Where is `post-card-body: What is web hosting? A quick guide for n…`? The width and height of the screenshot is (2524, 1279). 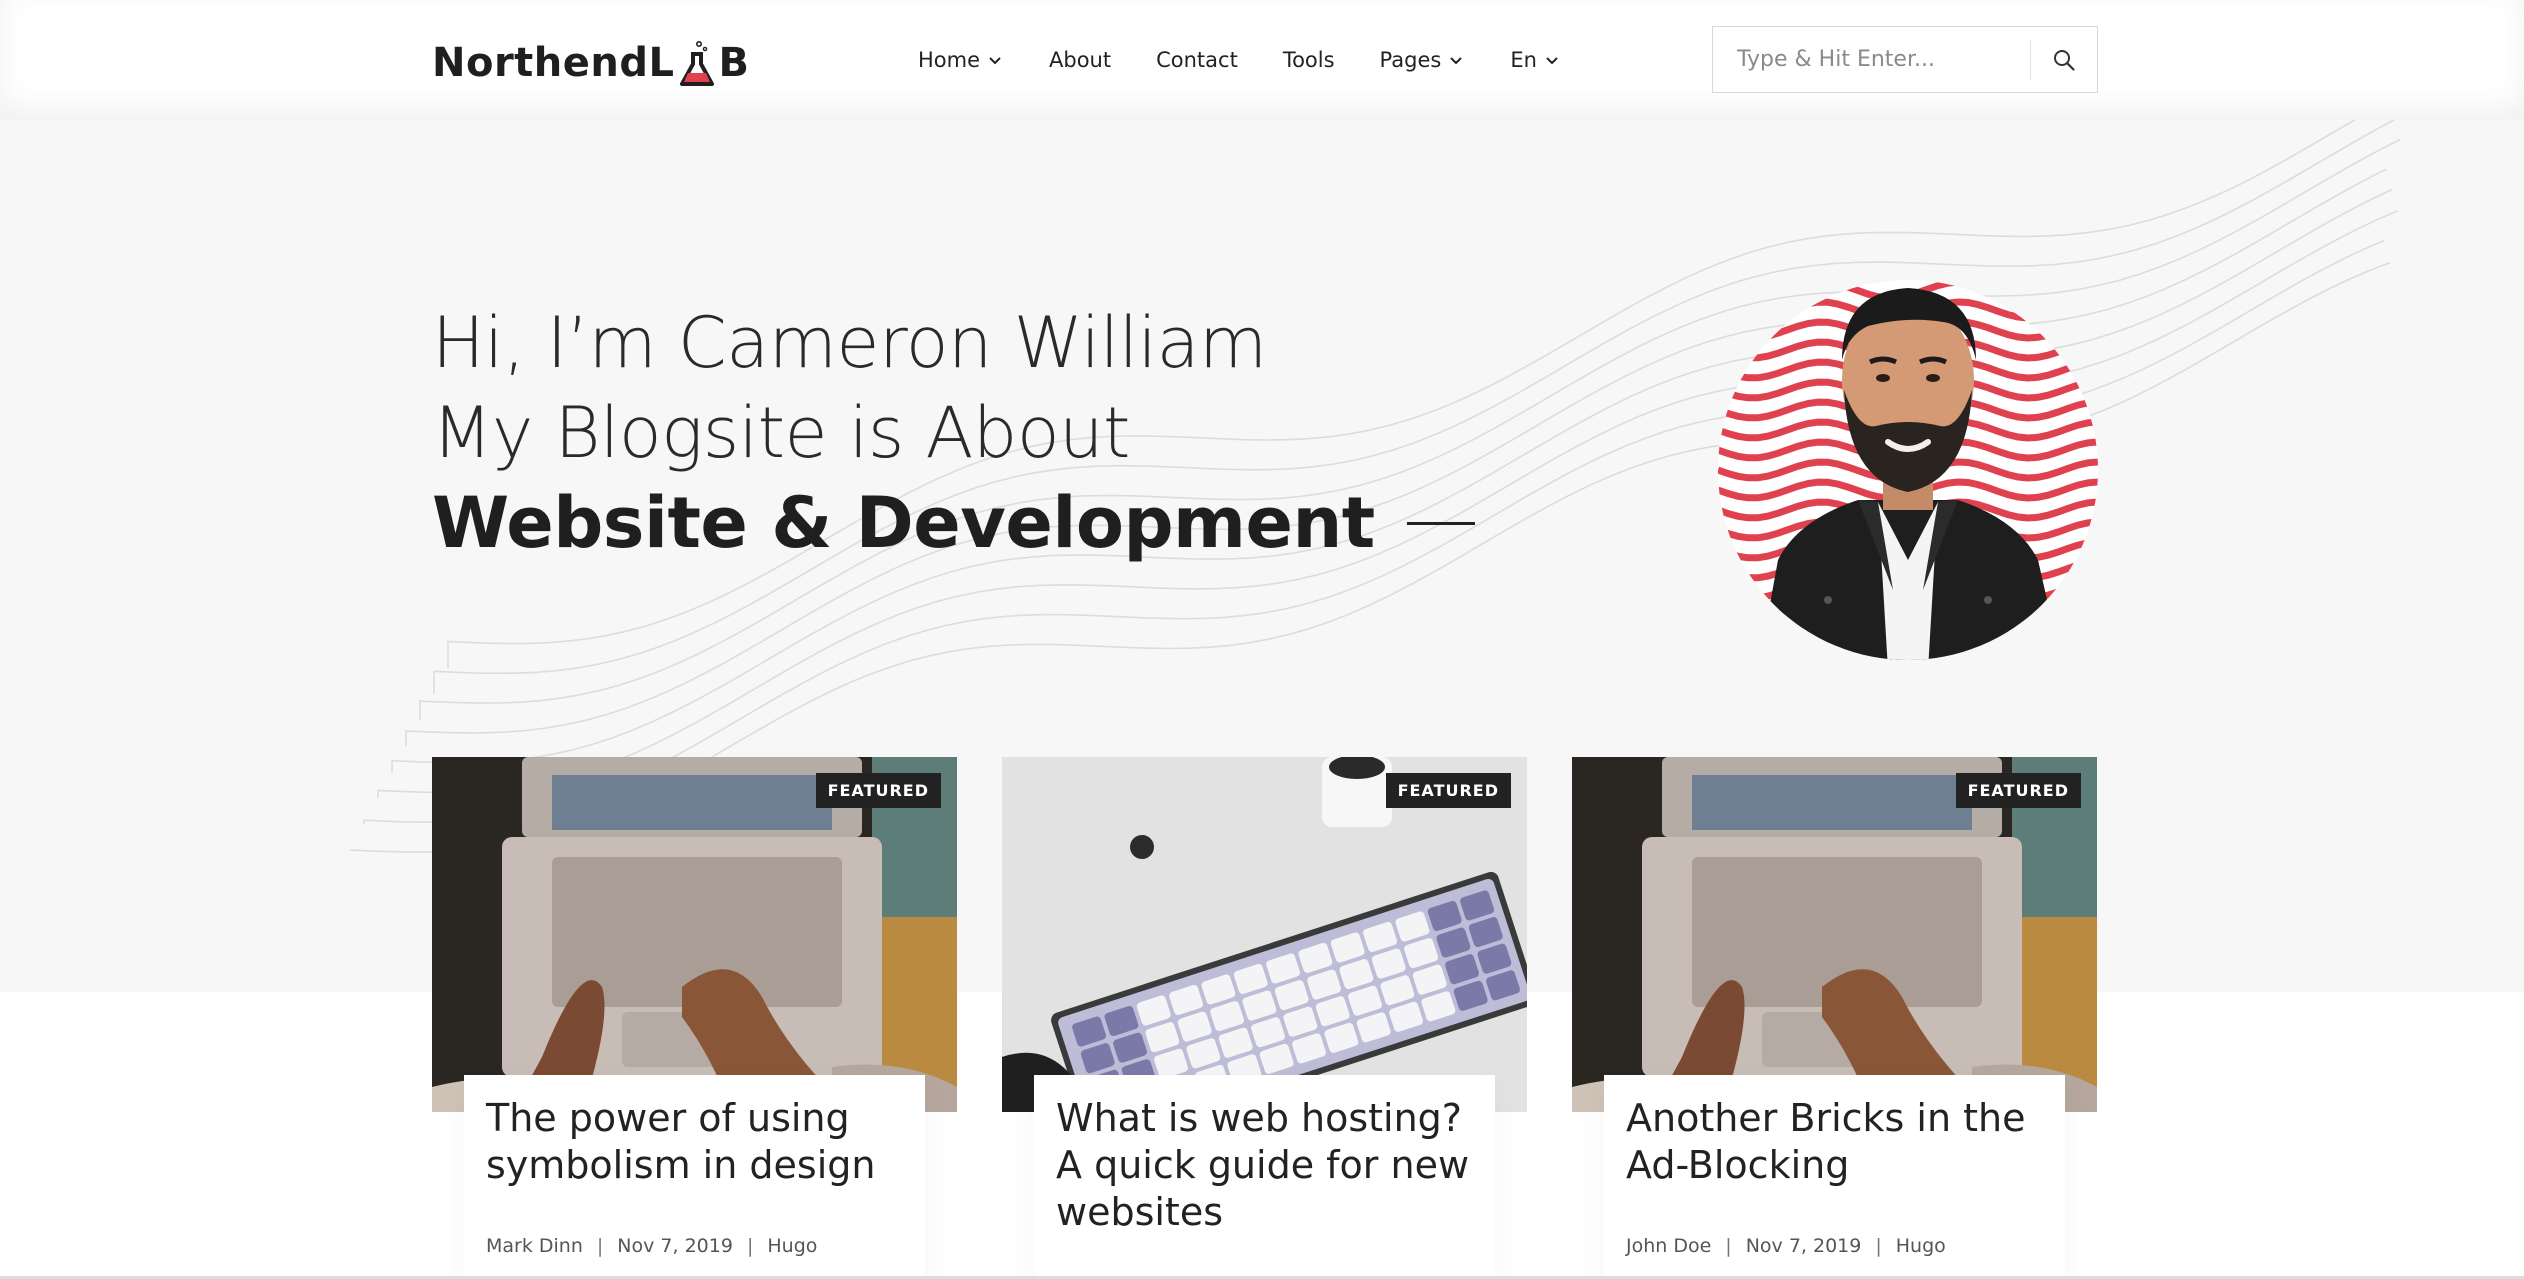 post-card-body: What is web hosting? A quick guide for n… is located at coordinates (1264, 1177).